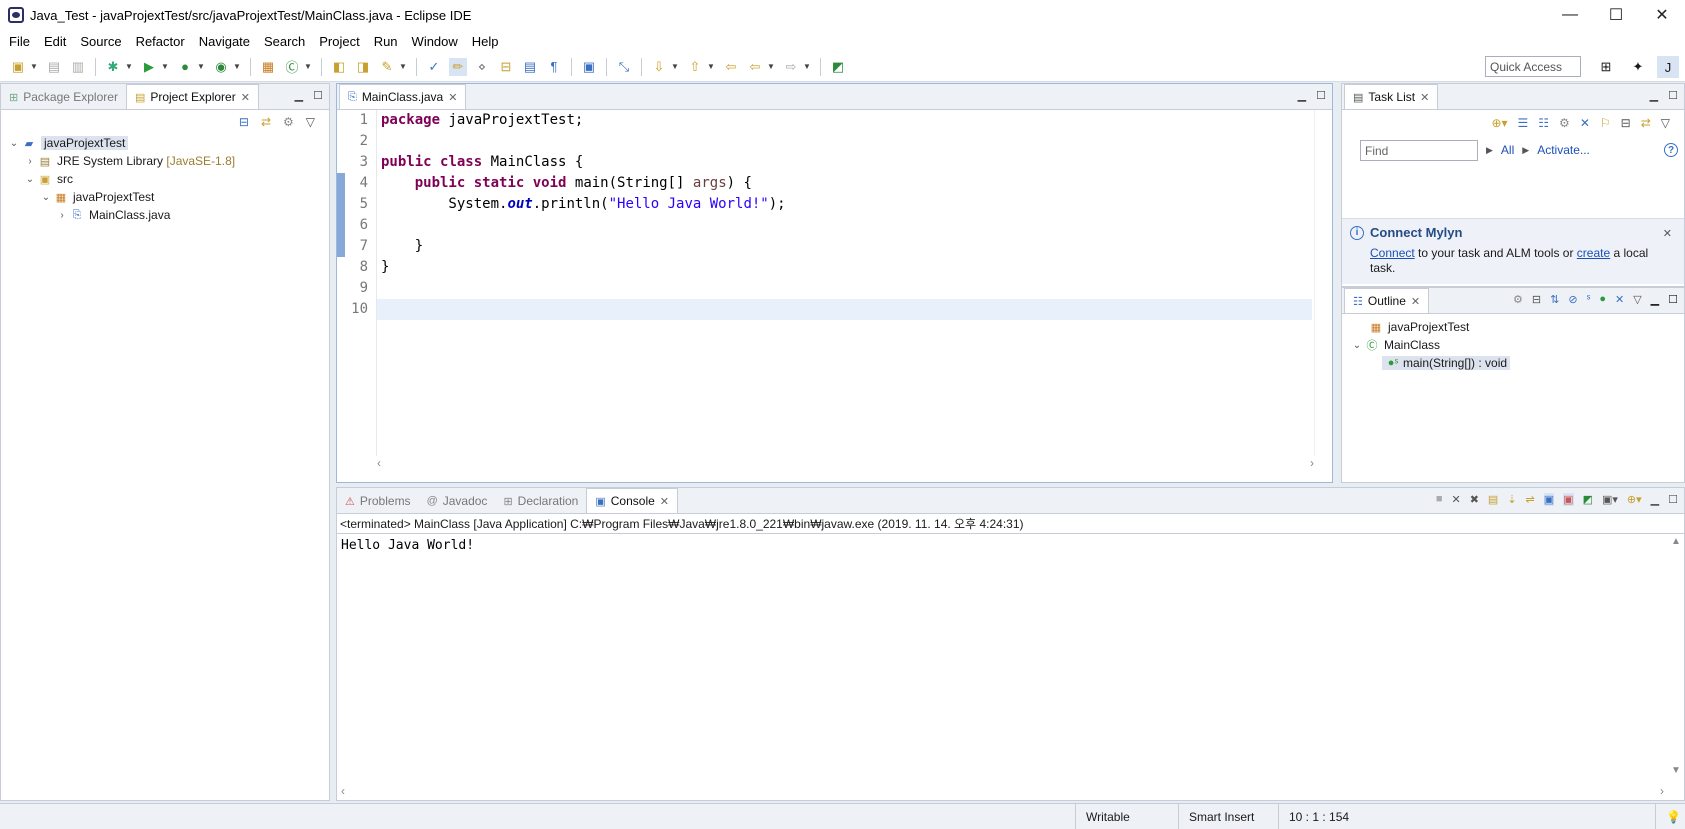  Describe the element at coordinates (1530, 499) in the screenshot. I see `word-wrap-icon: ⇌` at that location.